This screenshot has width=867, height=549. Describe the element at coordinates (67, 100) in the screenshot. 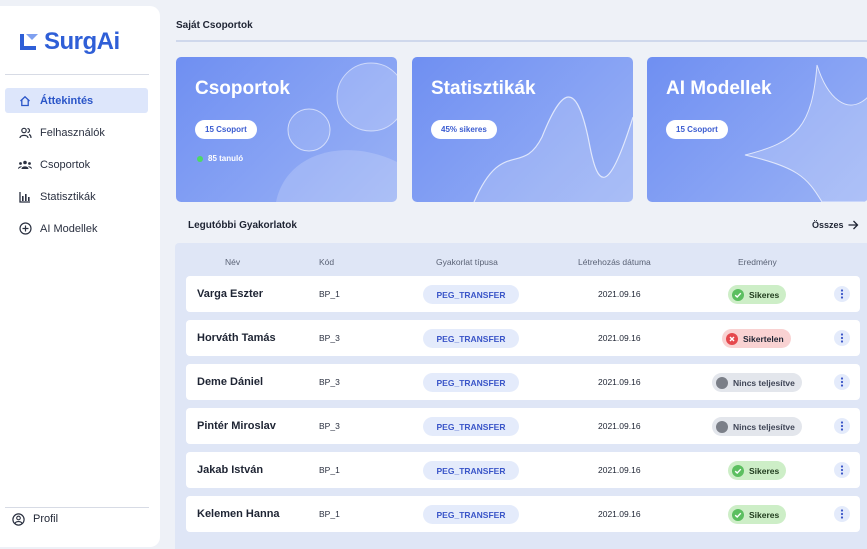

I see `sidebar-item-label: Áttekintés` at that location.